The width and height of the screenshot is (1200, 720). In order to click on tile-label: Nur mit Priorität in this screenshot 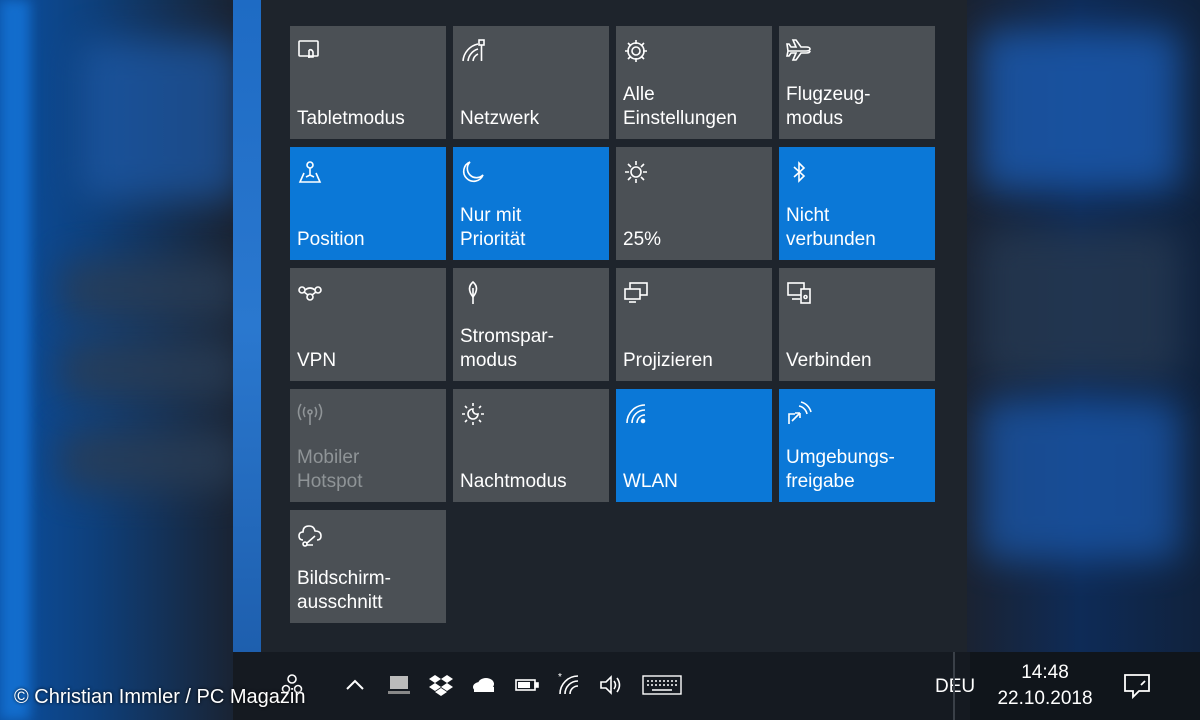, I will do `click(493, 227)`.